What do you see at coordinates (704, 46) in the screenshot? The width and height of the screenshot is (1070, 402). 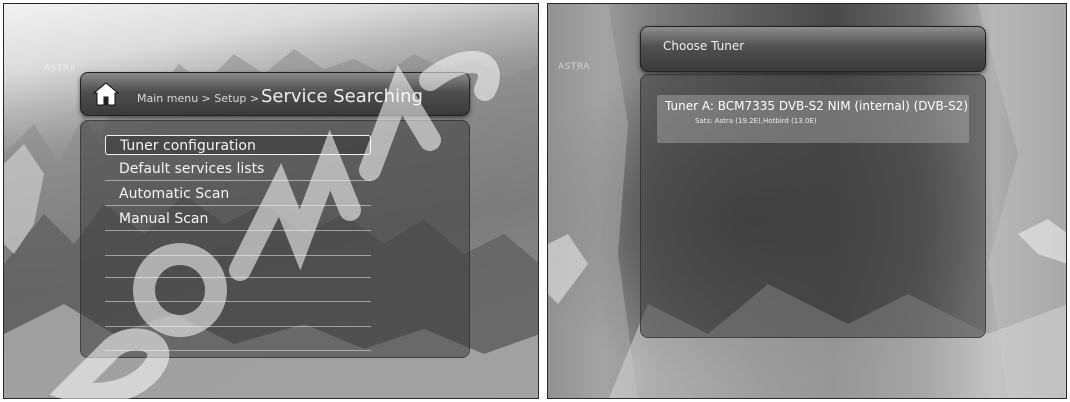 I see `dialog-title: Choose Tuner` at bounding box center [704, 46].